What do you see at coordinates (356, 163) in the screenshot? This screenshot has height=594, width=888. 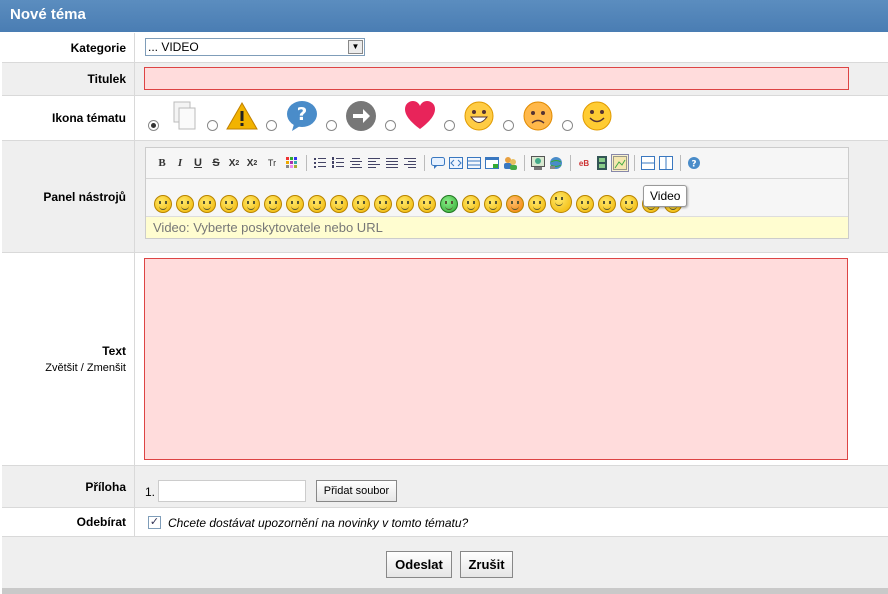 I see `align-center-icon` at bounding box center [356, 163].